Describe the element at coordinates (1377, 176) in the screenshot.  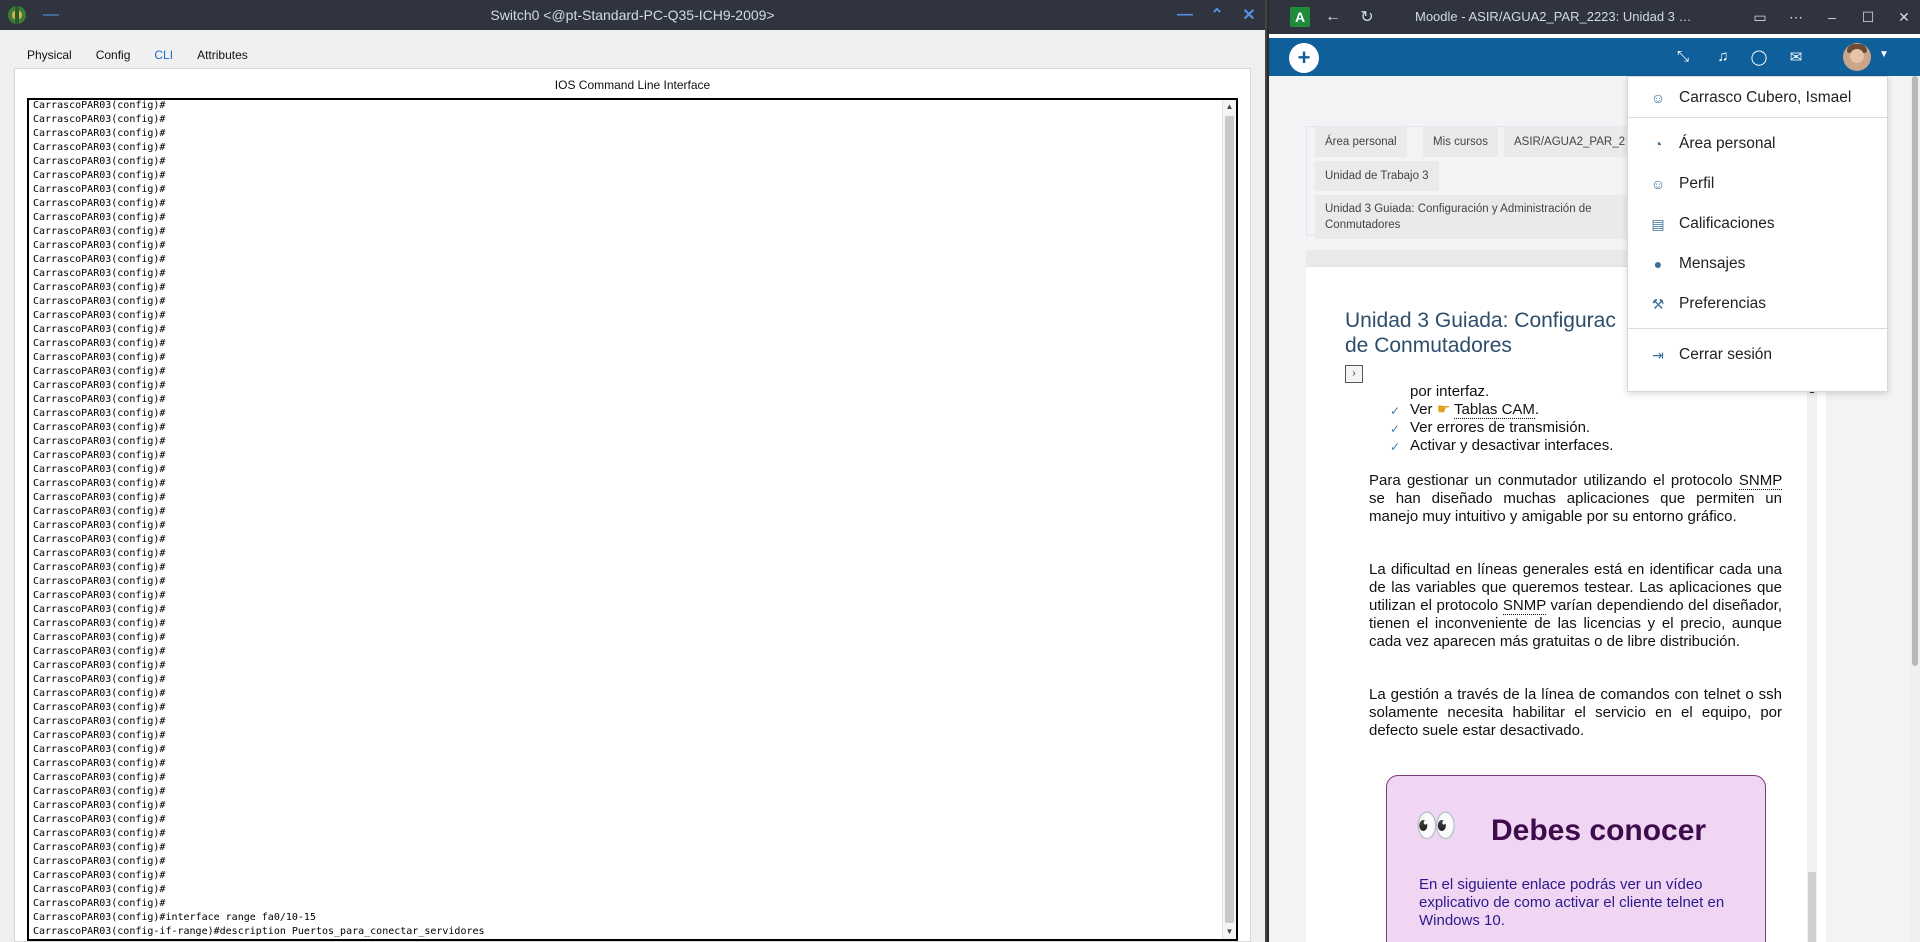
I see `breadcrumb-item-unidad: Unidad de Trabajo 3` at that location.